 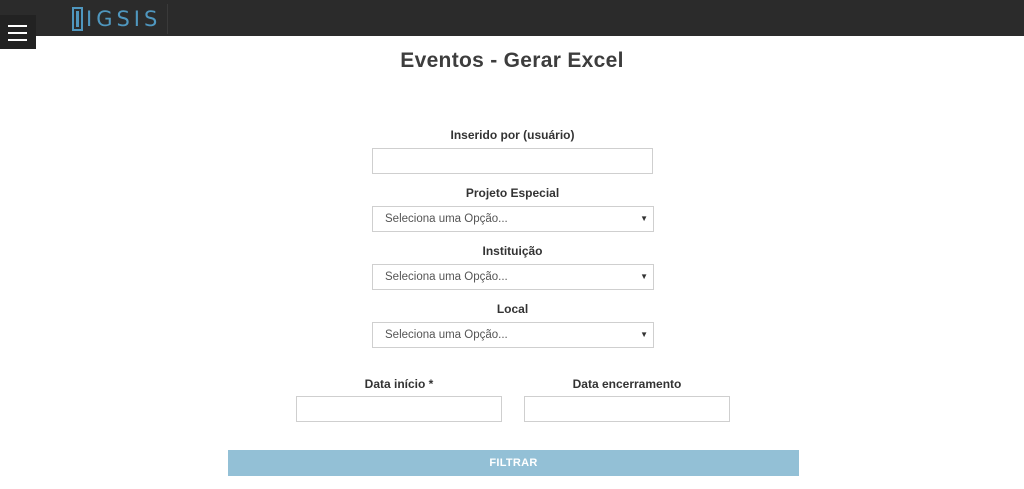 I want to click on logo-text: IGSIS, so click(x=124, y=18).